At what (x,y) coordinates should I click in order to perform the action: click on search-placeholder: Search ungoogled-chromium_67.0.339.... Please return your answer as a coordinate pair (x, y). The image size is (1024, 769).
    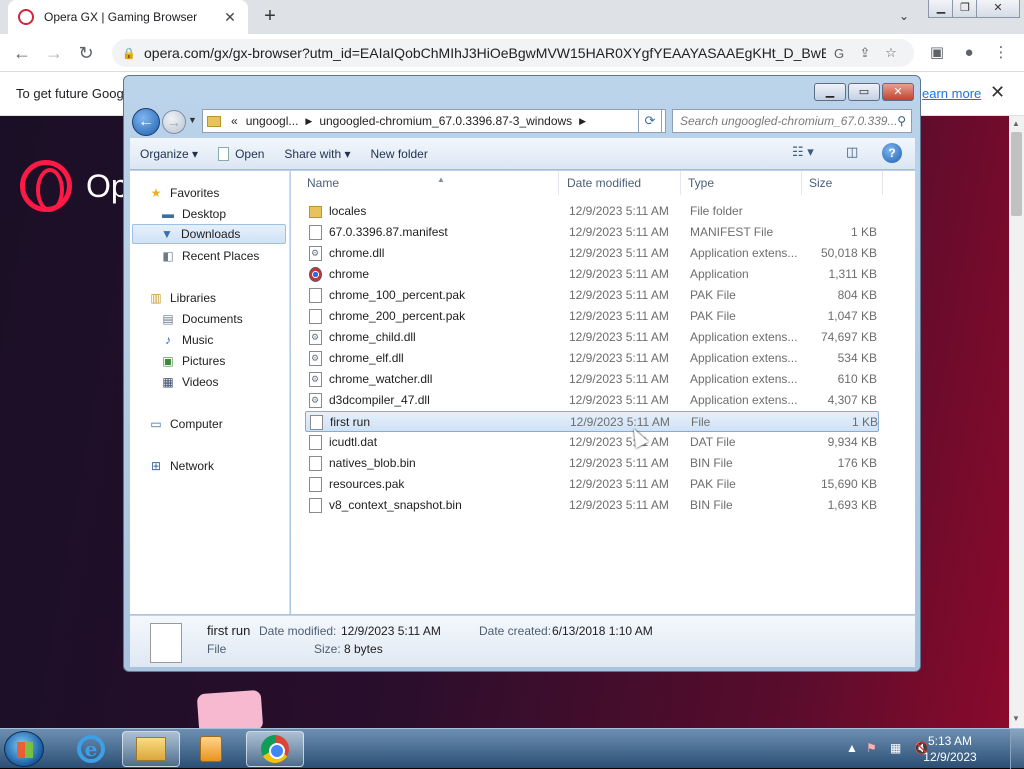
    Looking at the image, I should click on (789, 121).